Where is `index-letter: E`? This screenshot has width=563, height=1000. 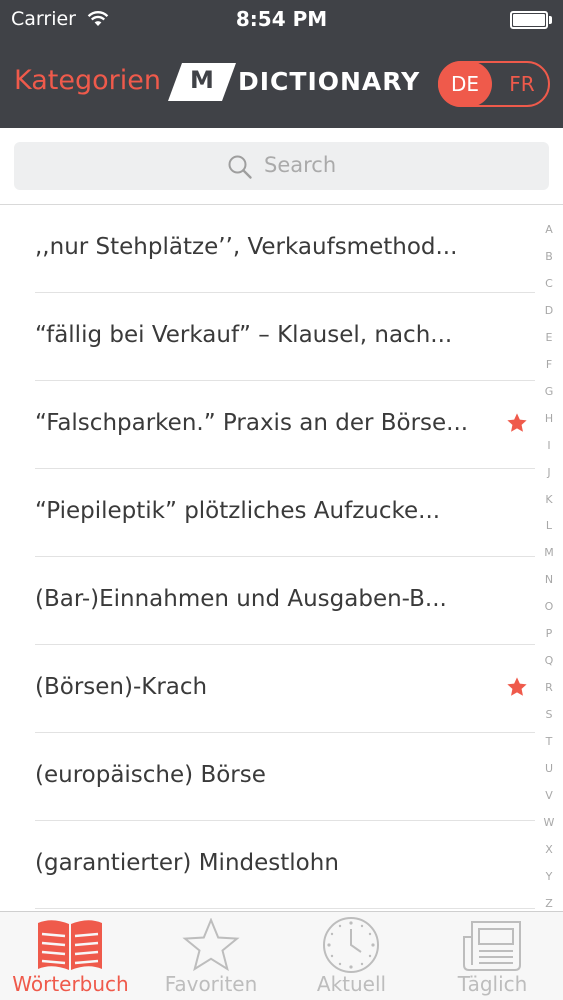
index-letter: E is located at coordinates (549, 338).